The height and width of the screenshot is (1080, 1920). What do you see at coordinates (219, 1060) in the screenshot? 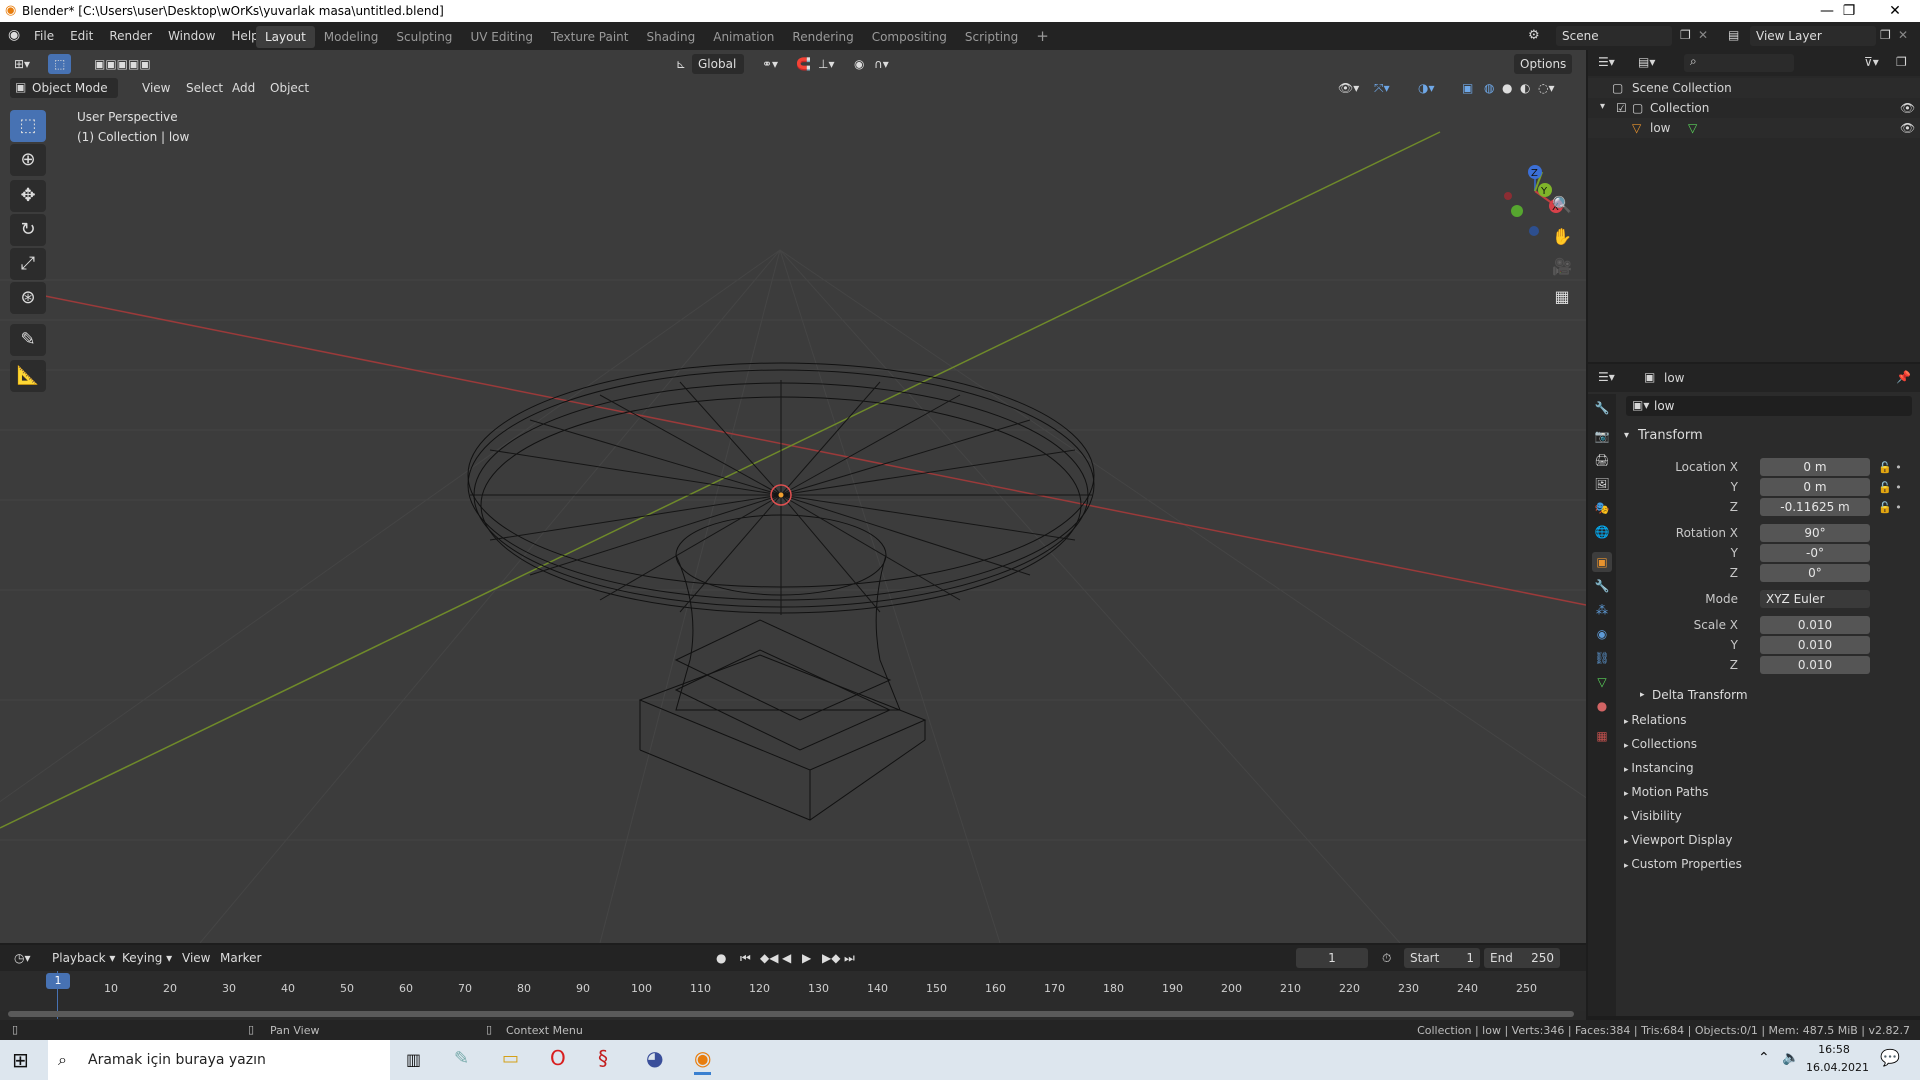
I see `taskbar-search-box: ⌕ Aramak için buraya yazın` at bounding box center [219, 1060].